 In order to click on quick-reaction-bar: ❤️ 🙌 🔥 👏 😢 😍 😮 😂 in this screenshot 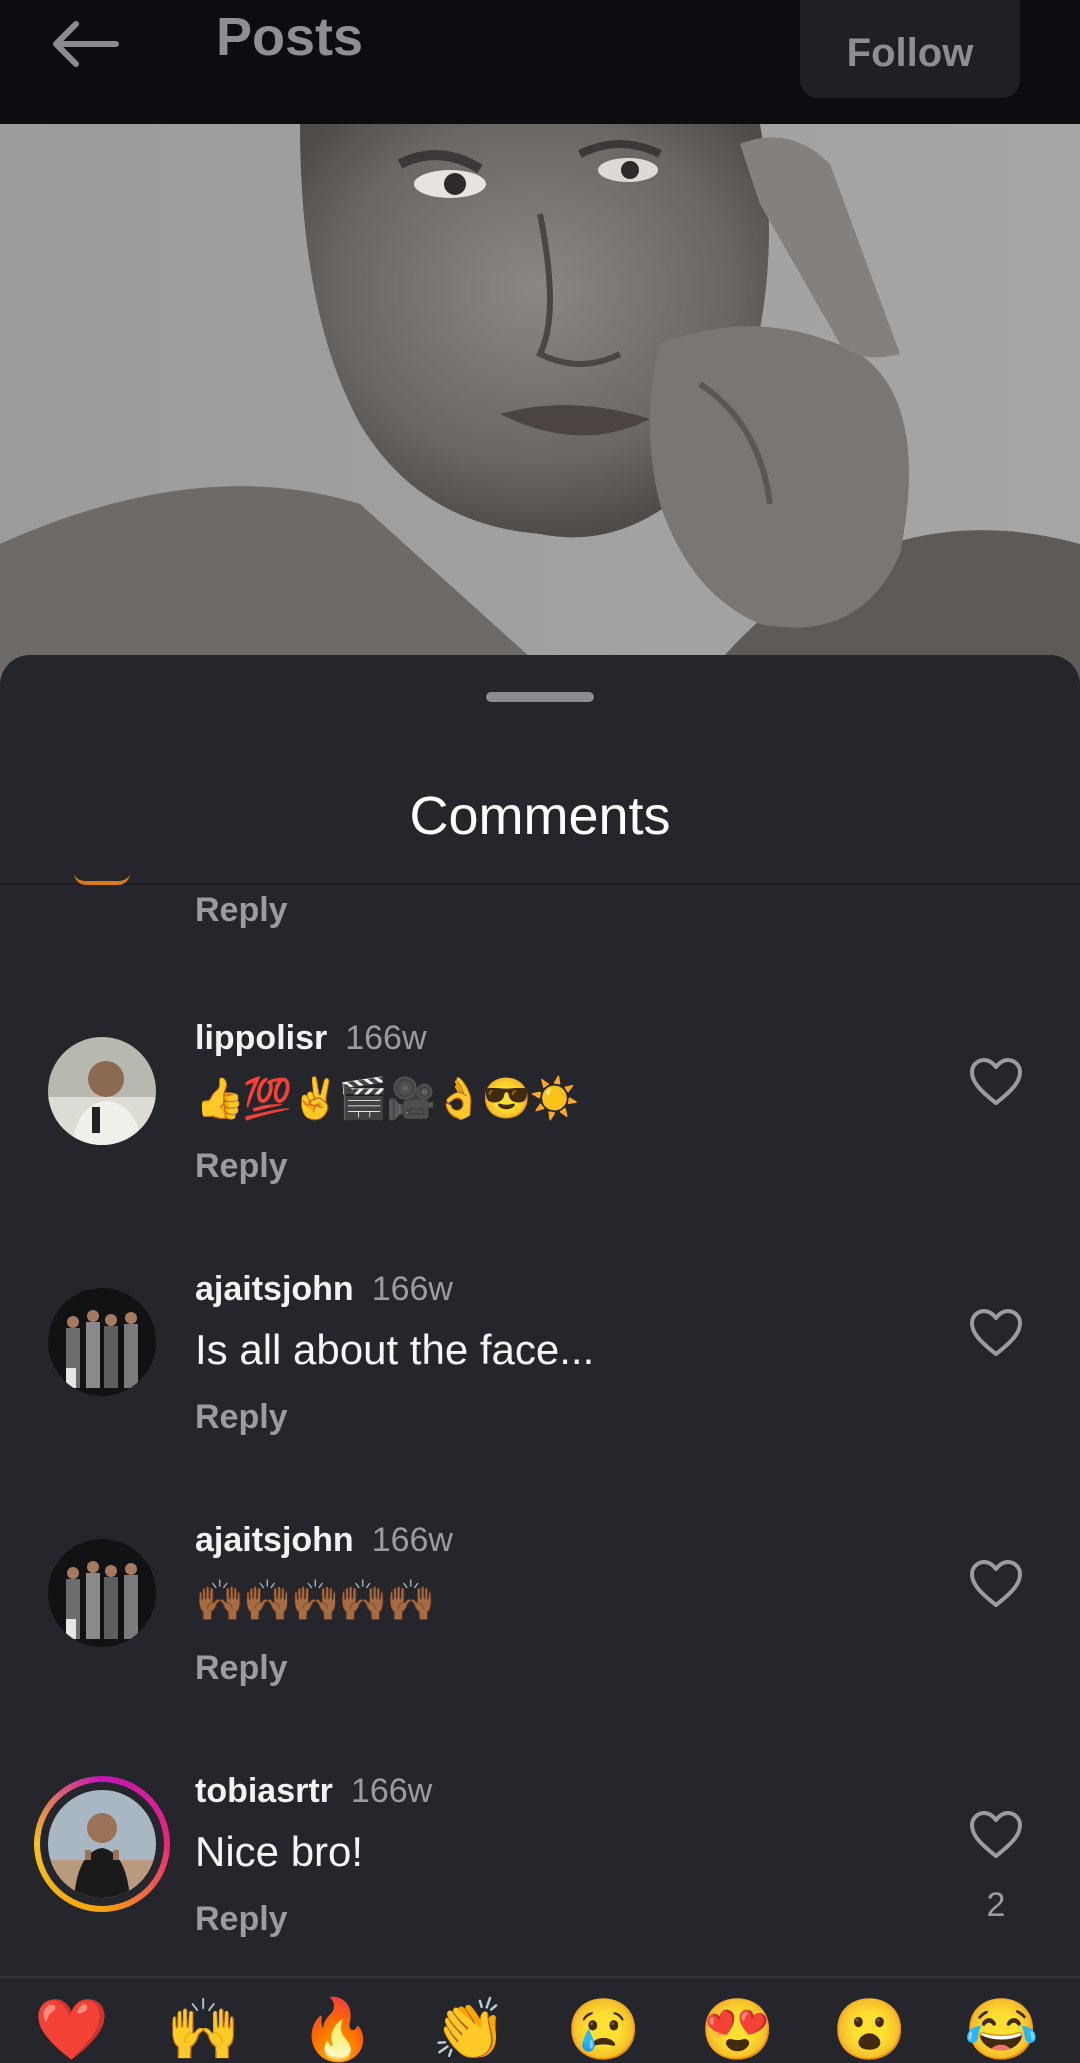, I will do `click(540, 2018)`.